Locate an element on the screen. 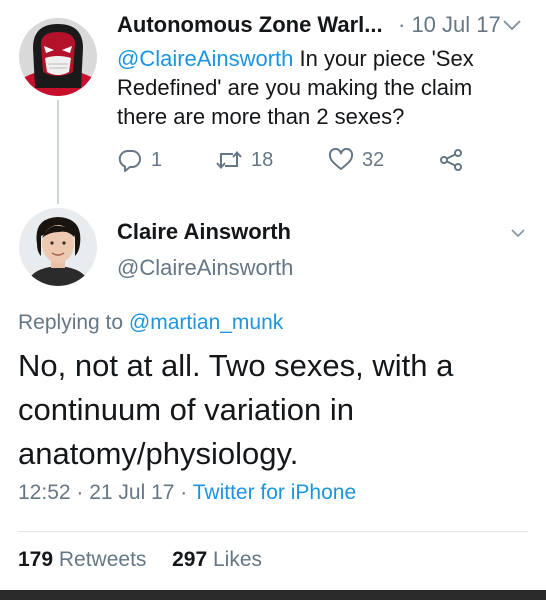 The width and height of the screenshot is (546, 600). replying-to-line: Replying to @martian_munk is located at coordinates (150, 323).